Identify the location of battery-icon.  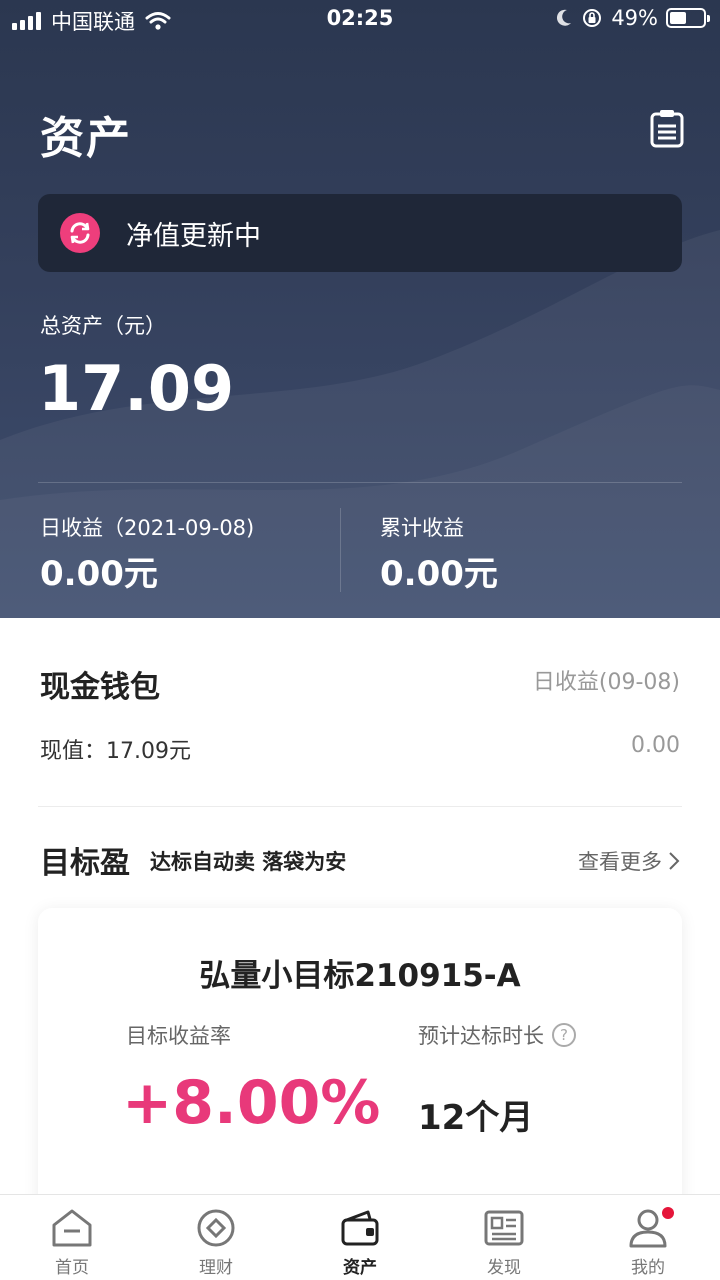
(688, 18).